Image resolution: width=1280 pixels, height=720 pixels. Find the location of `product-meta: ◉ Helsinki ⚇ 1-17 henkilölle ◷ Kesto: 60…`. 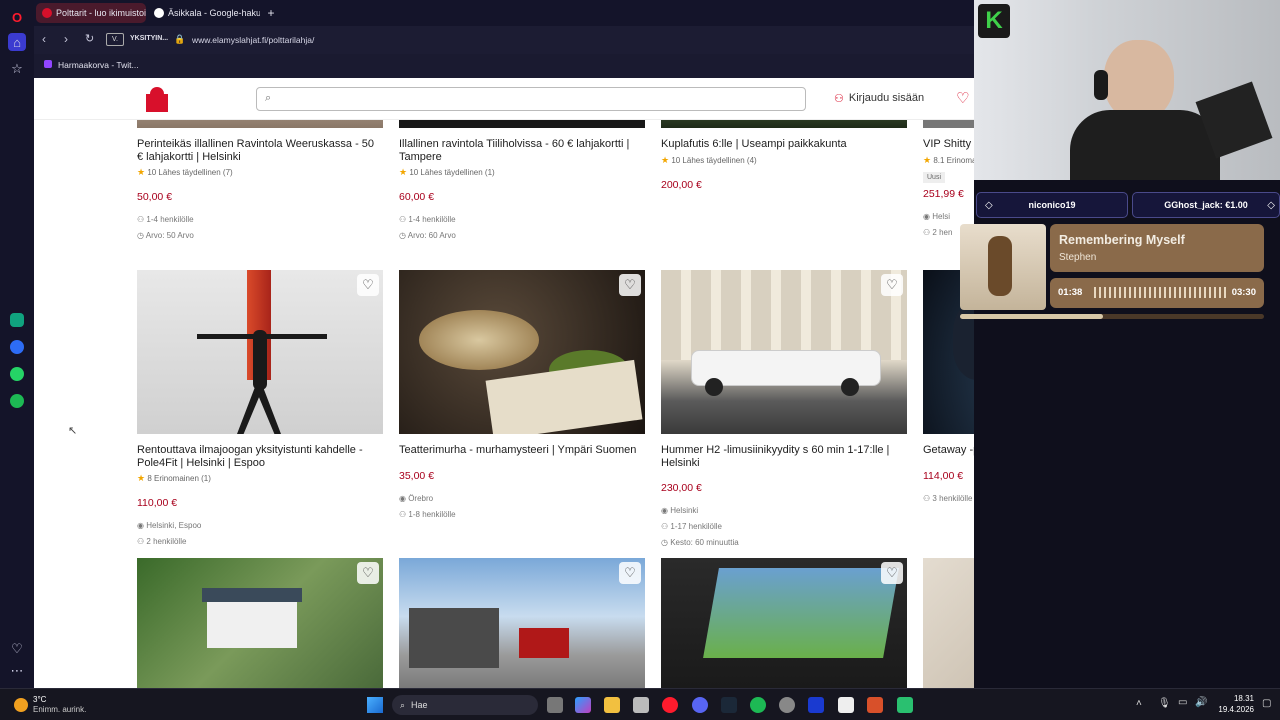

product-meta: ◉ Helsinki ⚇ 1-17 henkilölle ◷ Kesto: 60… is located at coordinates (700, 526).